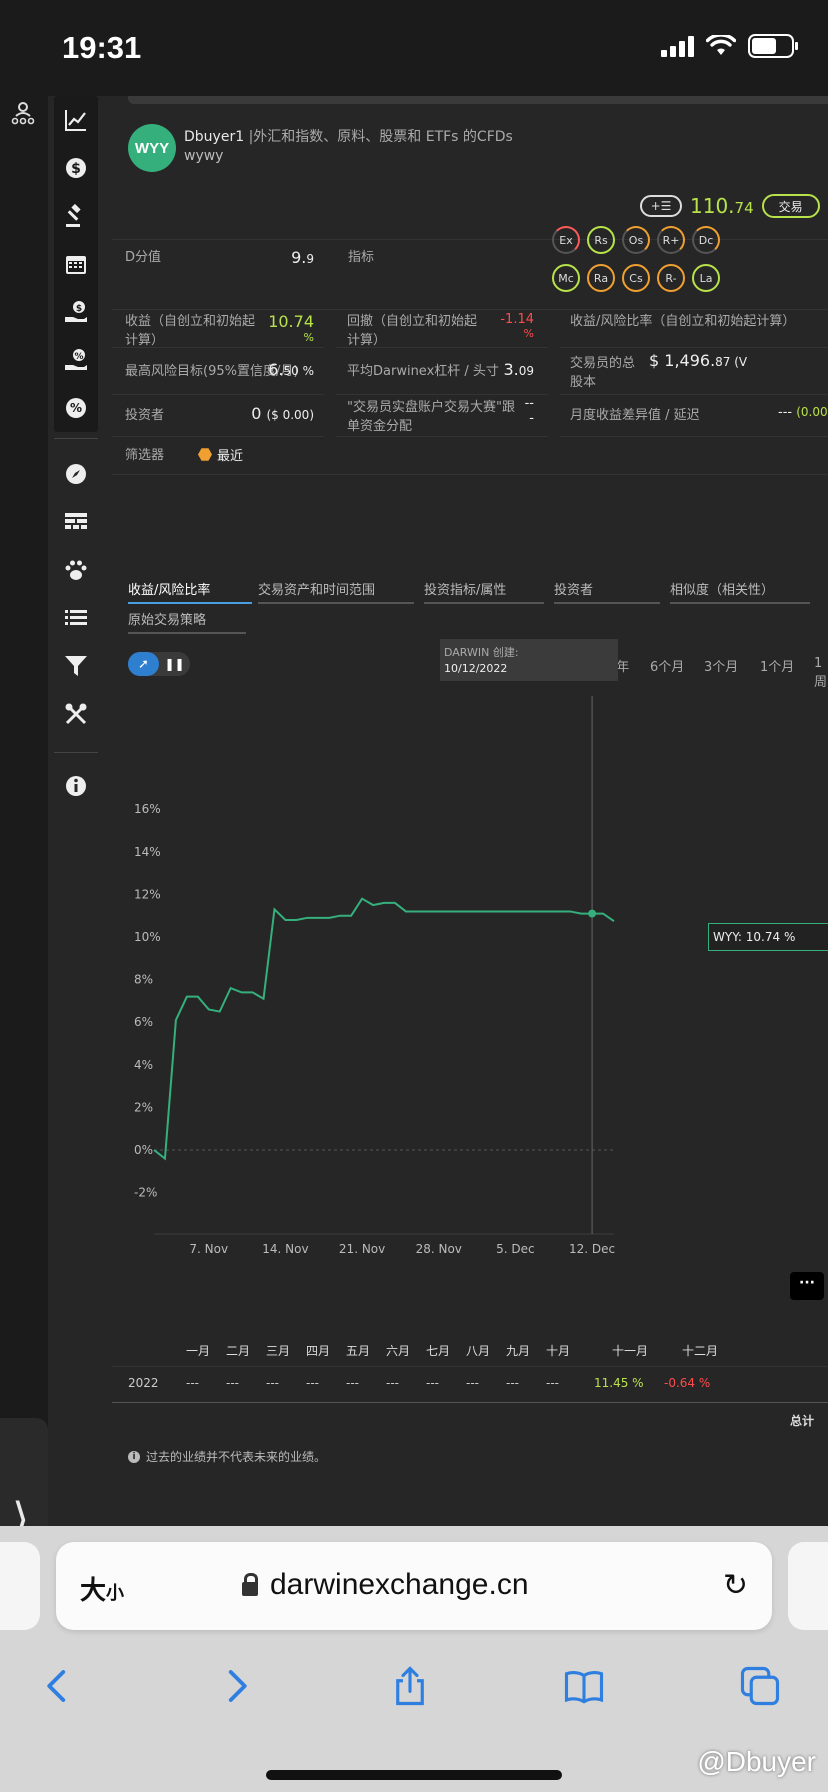  Describe the element at coordinates (777, 665) in the screenshot. I see `range-1m: 1个月` at that location.